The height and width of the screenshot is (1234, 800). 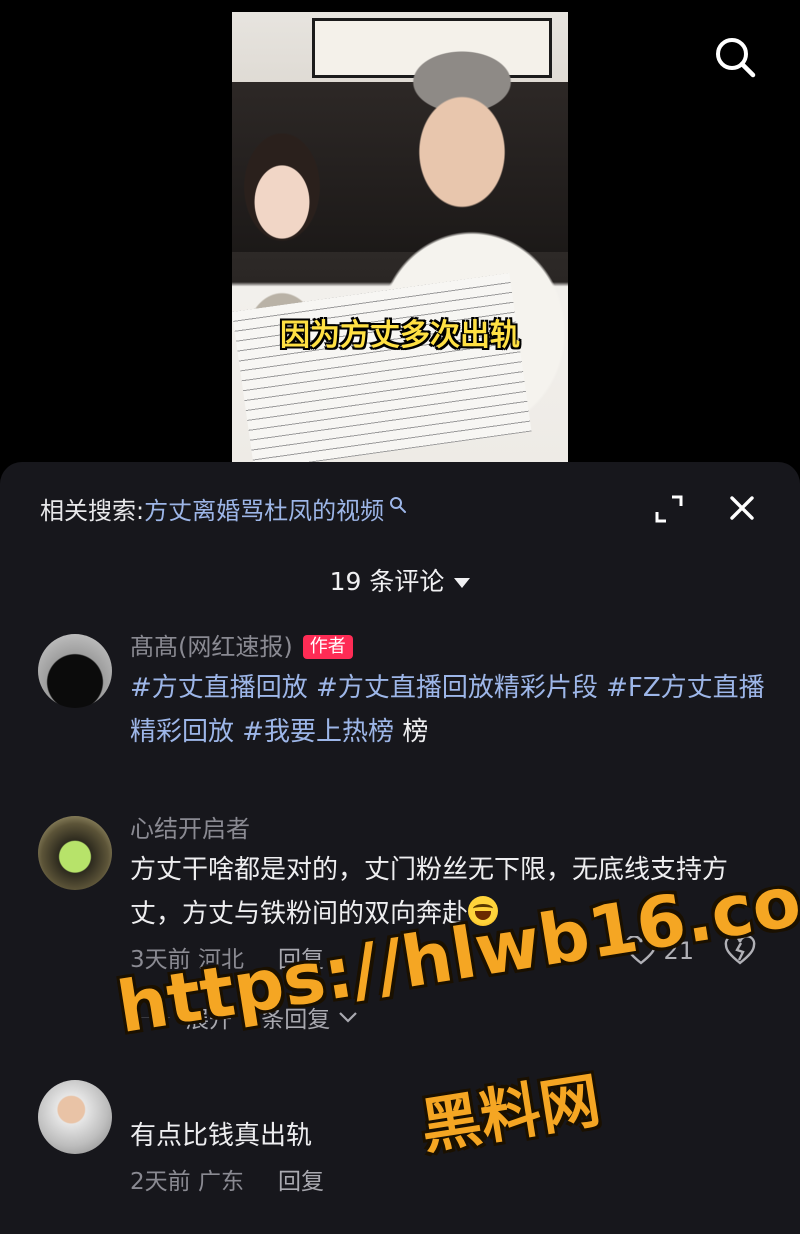 I want to click on comment-location: 河北, so click(x=220, y=960).